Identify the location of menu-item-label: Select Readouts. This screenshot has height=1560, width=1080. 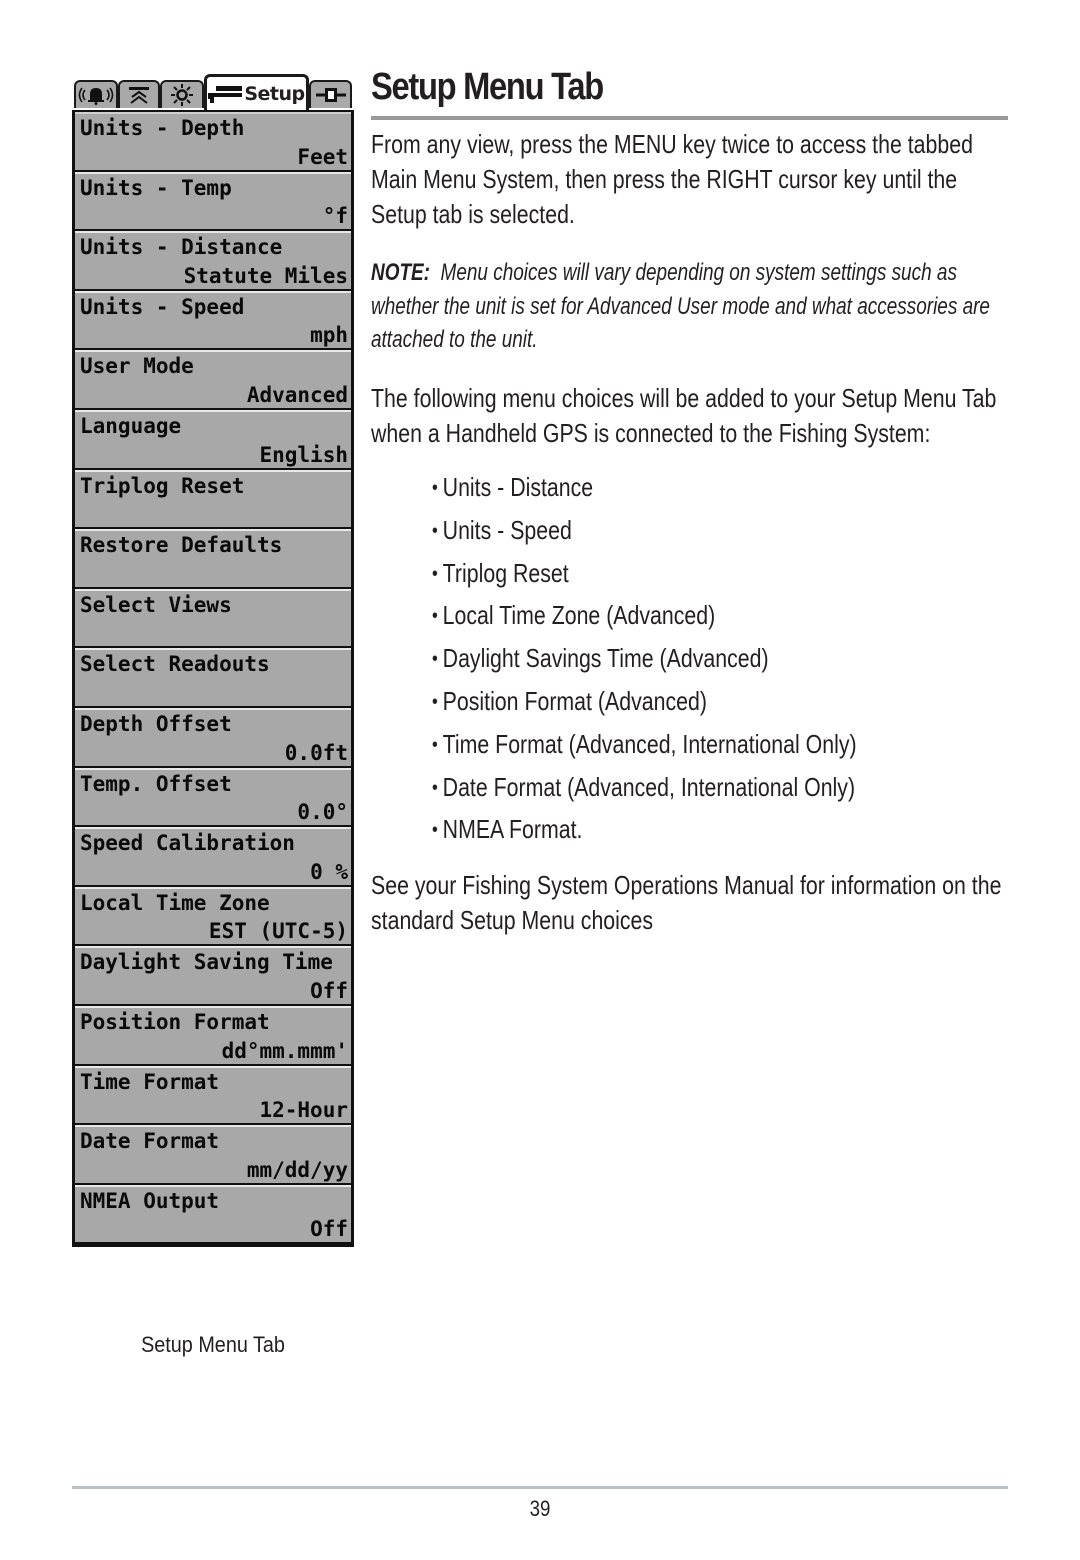
(175, 664).